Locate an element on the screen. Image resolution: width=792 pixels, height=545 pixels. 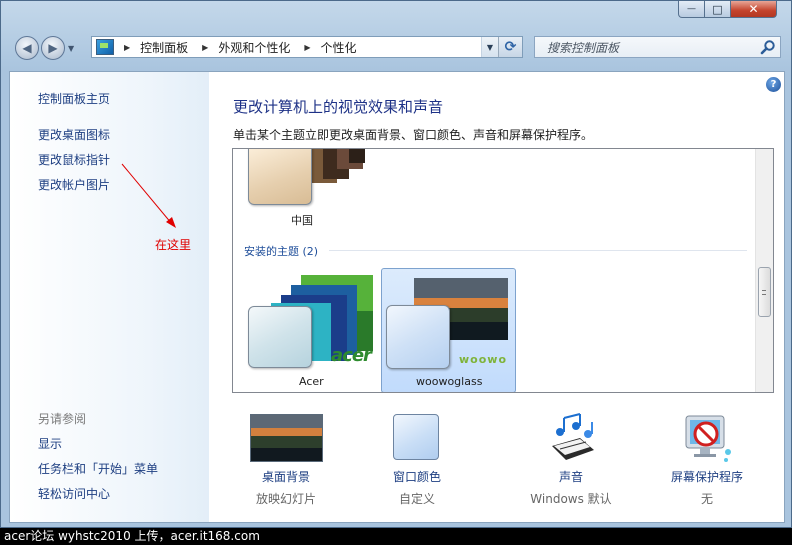
group-divider is located at coordinates (538, 250).